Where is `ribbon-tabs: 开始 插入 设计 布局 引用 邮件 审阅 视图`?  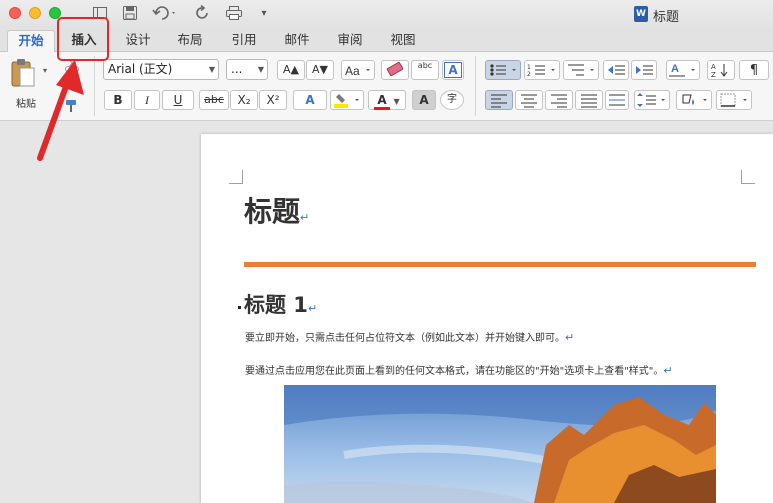
ribbon-tabs: 开始 插入 设计 布局 引用 邮件 审阅 视图 is located at coordinates (386, 40).